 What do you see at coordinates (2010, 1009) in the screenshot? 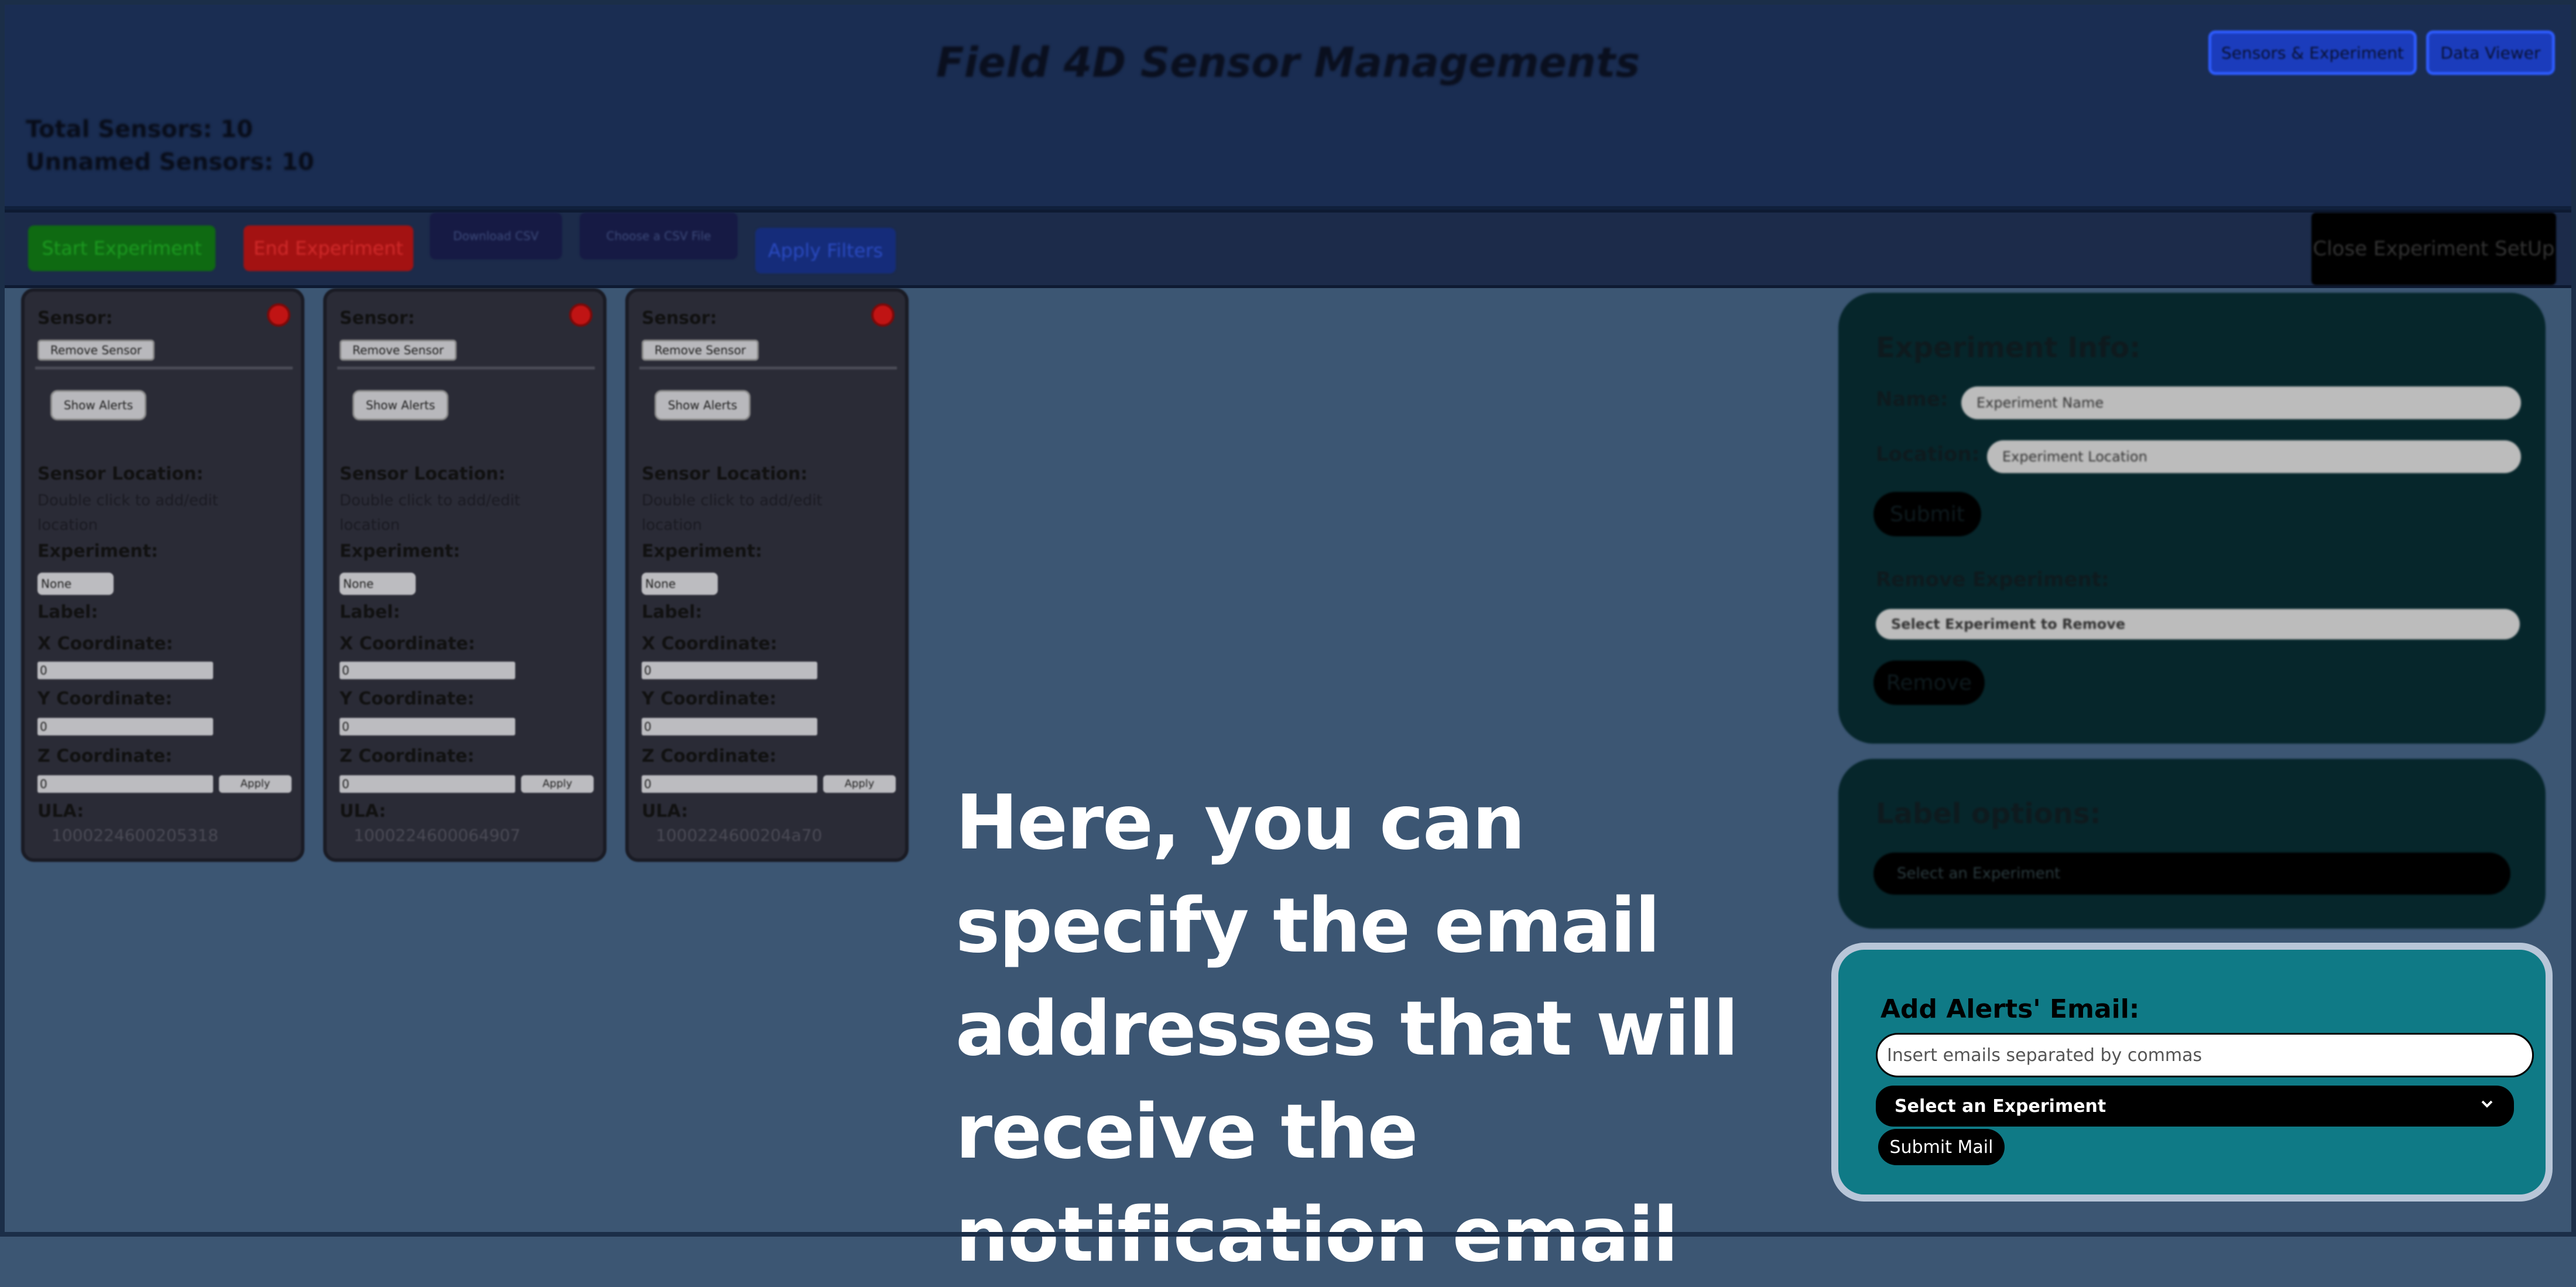
I see `alerts-email-title: Add Alerts' Email:` at bounding box center [2010, 1009].